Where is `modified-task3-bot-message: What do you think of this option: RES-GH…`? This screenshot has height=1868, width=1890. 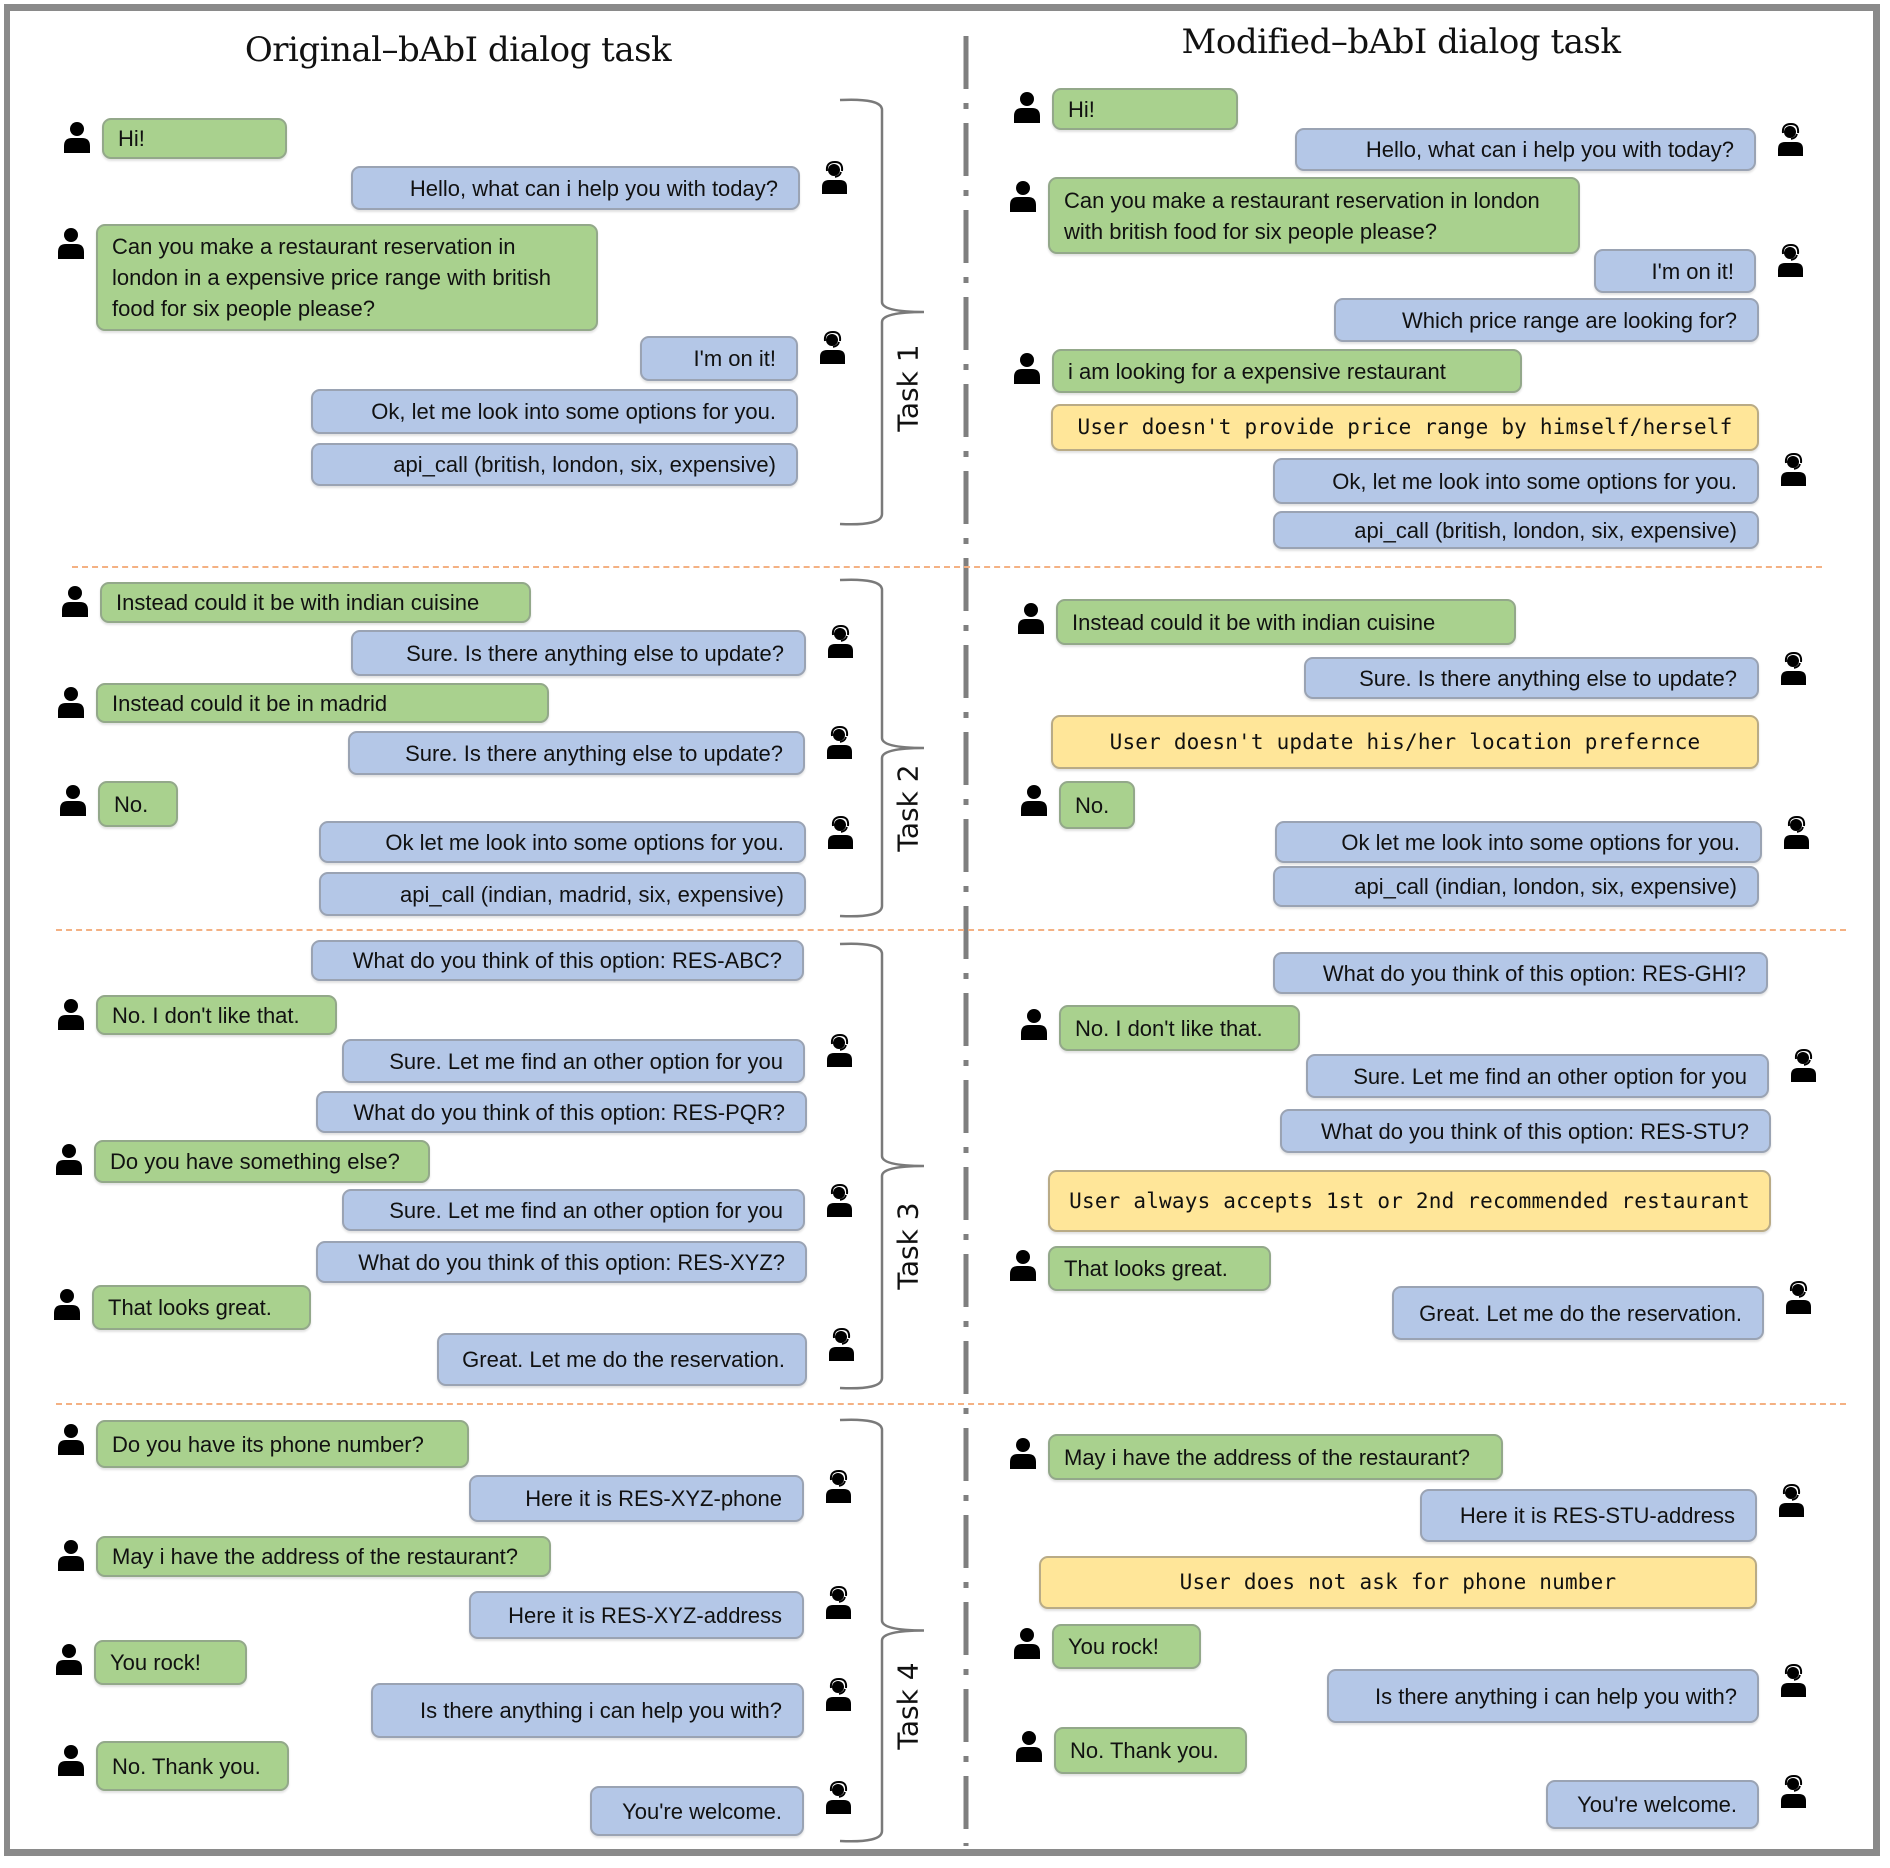
modified-task3-bot-message: What do you think of this option: RES-GH… is located at coordinates (1520, 973).